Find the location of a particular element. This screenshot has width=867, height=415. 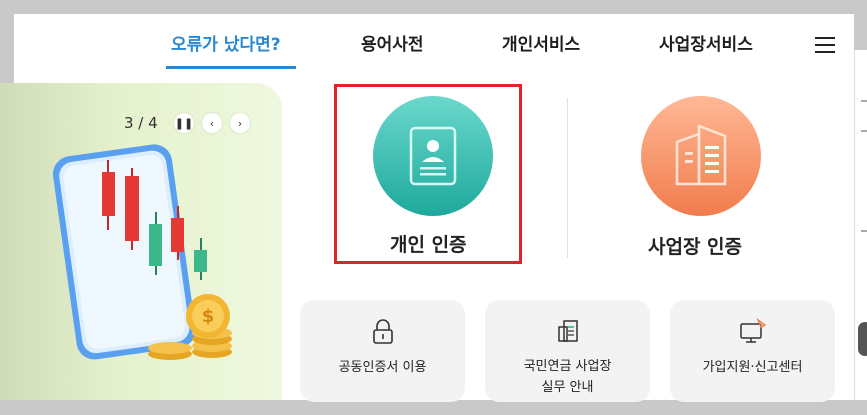

card-label: 공동인증서 이용 is located at coordinates (382, 367).